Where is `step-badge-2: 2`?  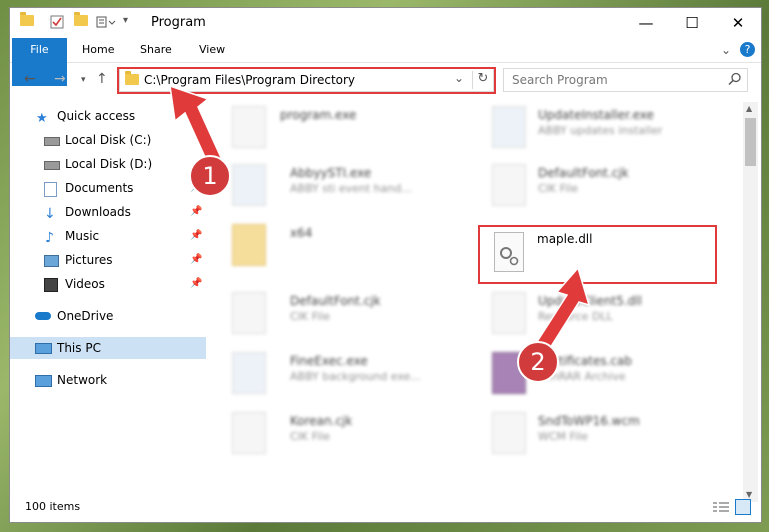 step-badge-2: 2 is located at coordinates (538, 362).